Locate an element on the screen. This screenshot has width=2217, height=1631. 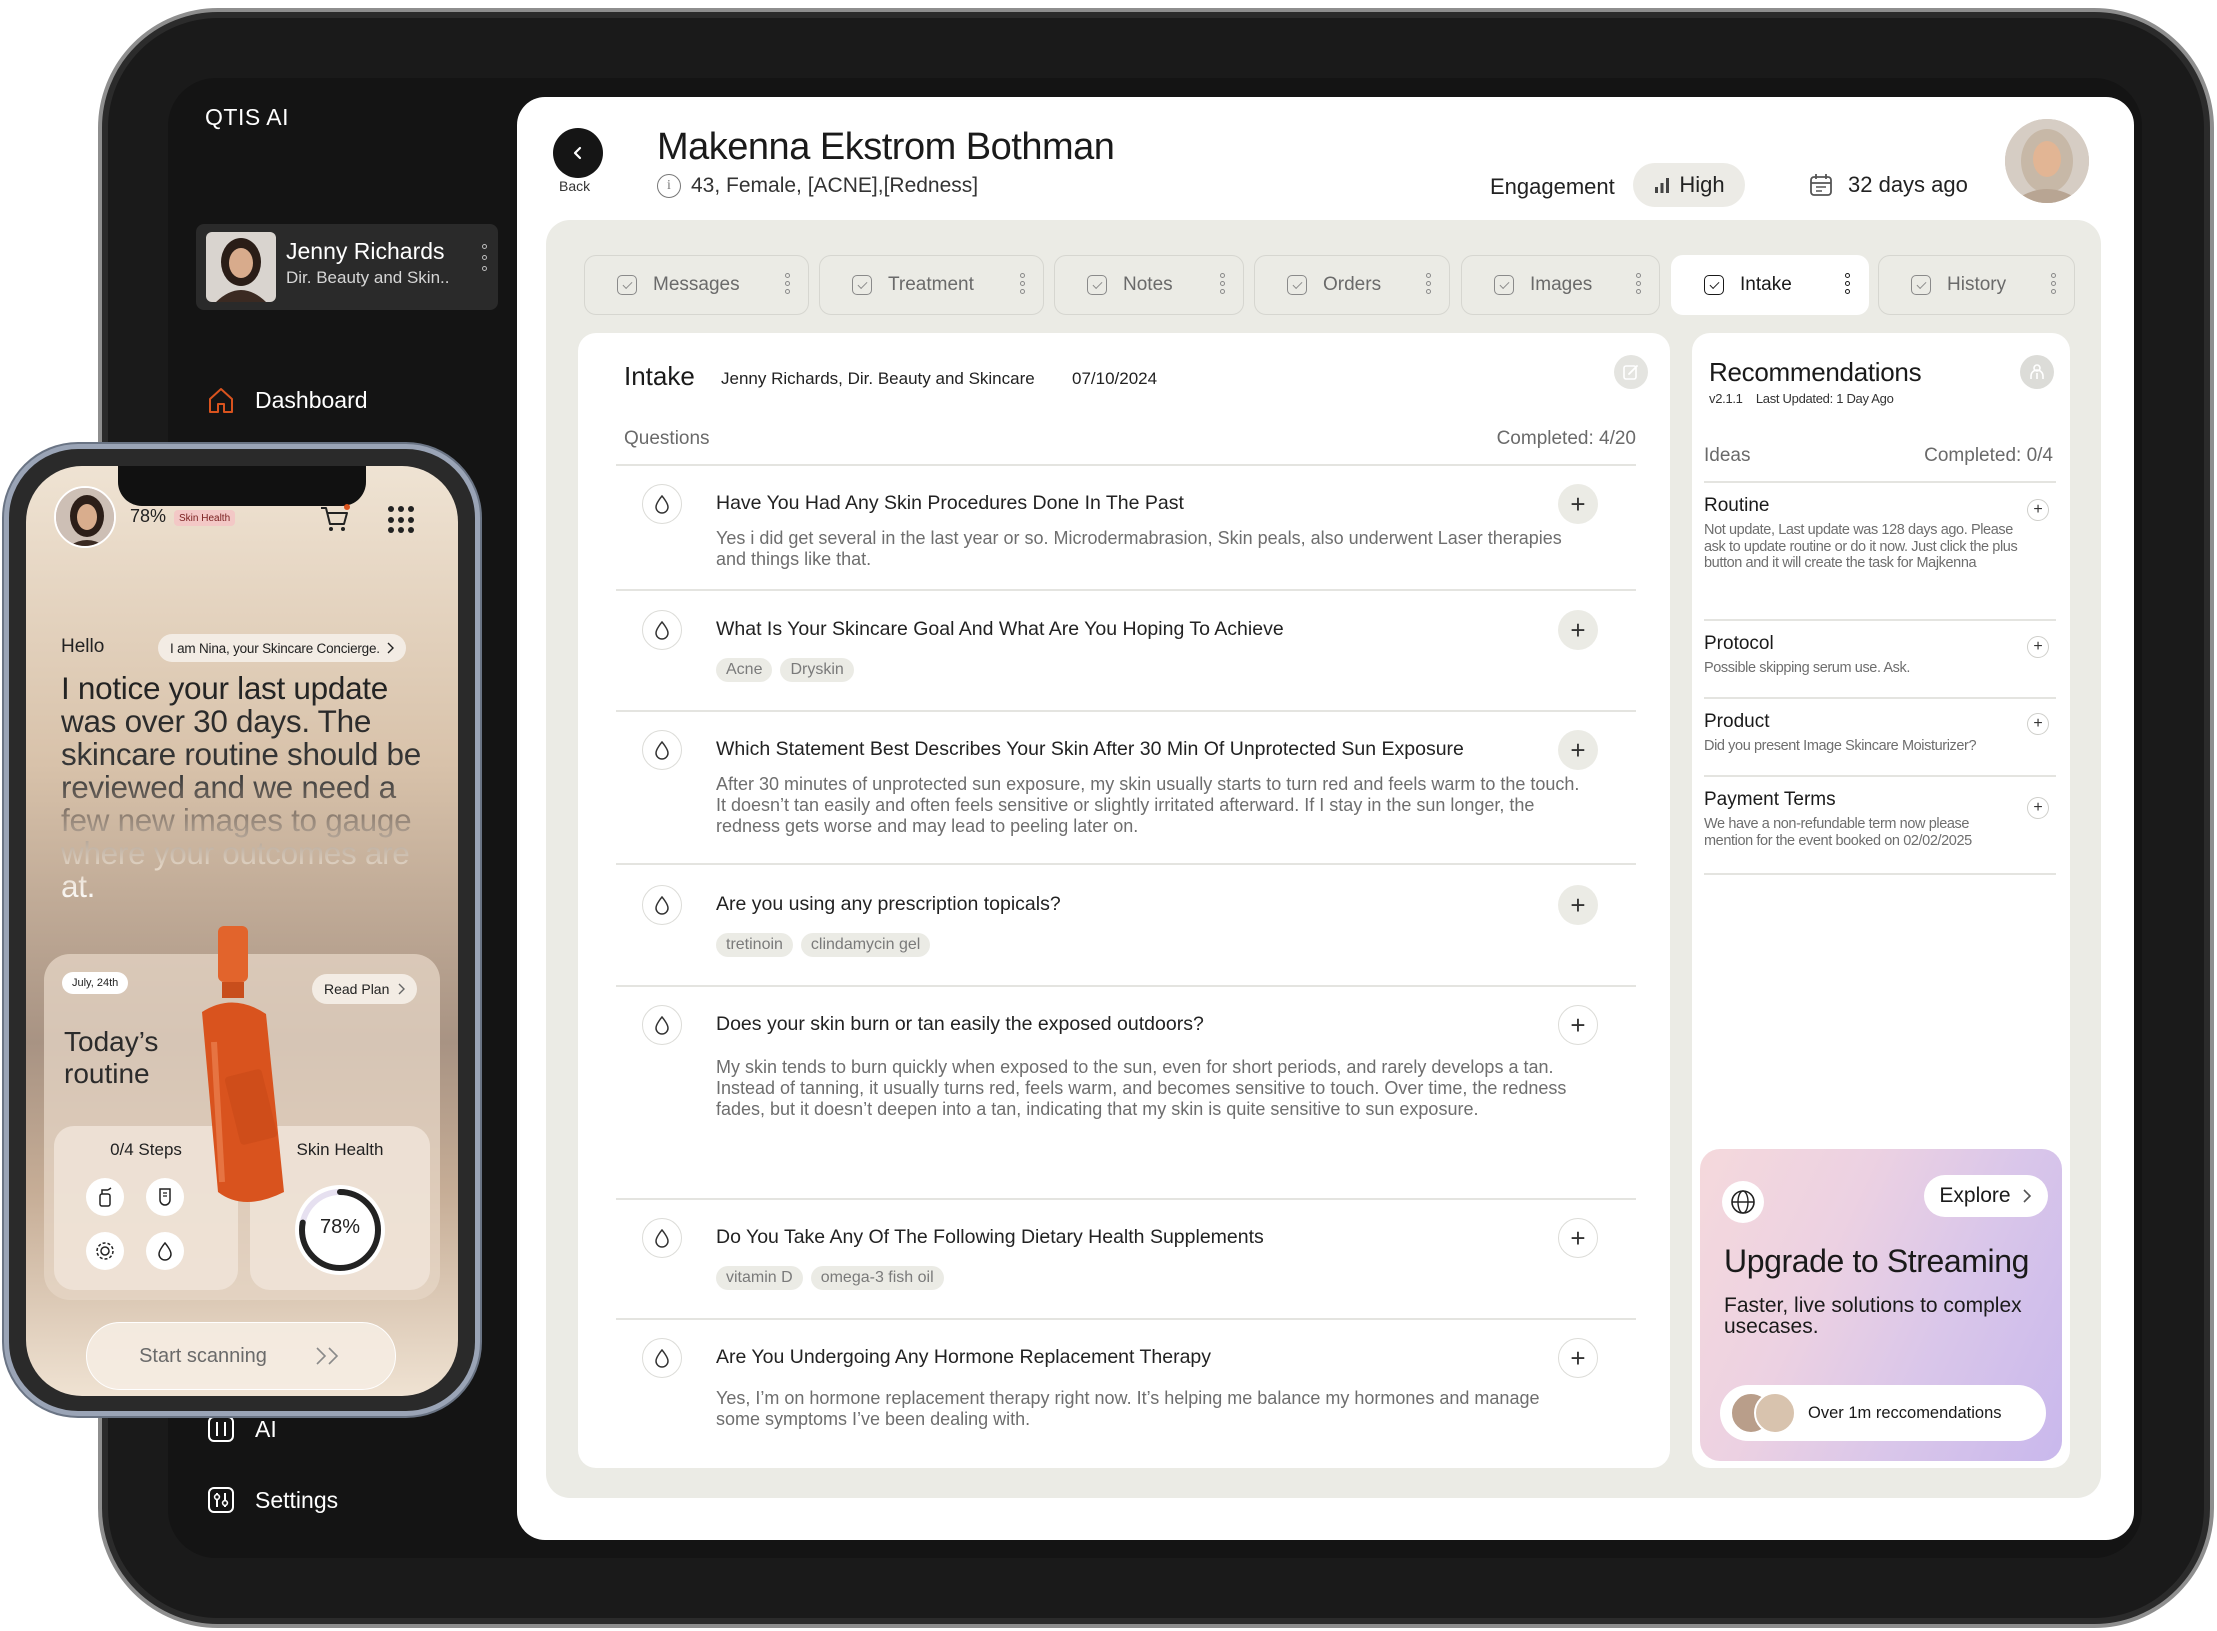
tag: vitamin D is located at coordinates (759, 1278).